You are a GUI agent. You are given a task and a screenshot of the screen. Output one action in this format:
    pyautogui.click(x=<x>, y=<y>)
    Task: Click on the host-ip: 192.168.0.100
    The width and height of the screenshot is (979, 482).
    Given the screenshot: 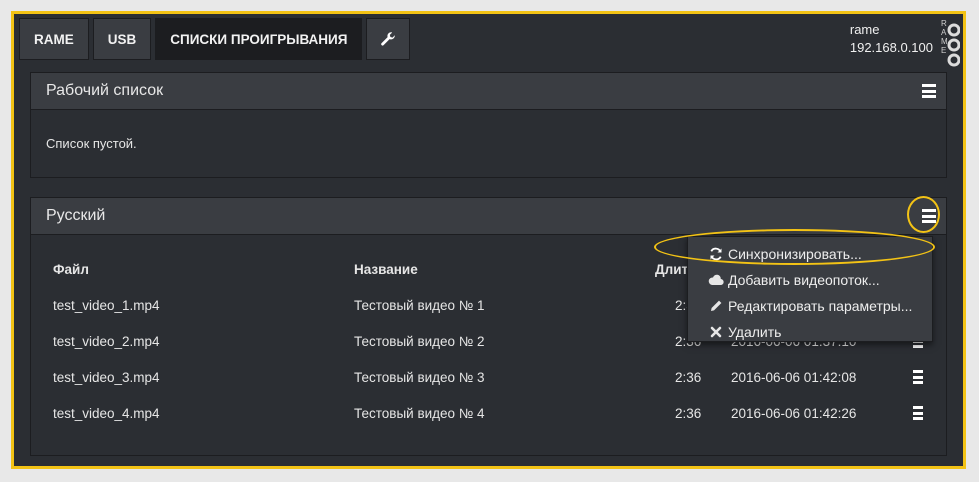 What is the action you would take?
    pyautogui.click(x=891, y=47)
    